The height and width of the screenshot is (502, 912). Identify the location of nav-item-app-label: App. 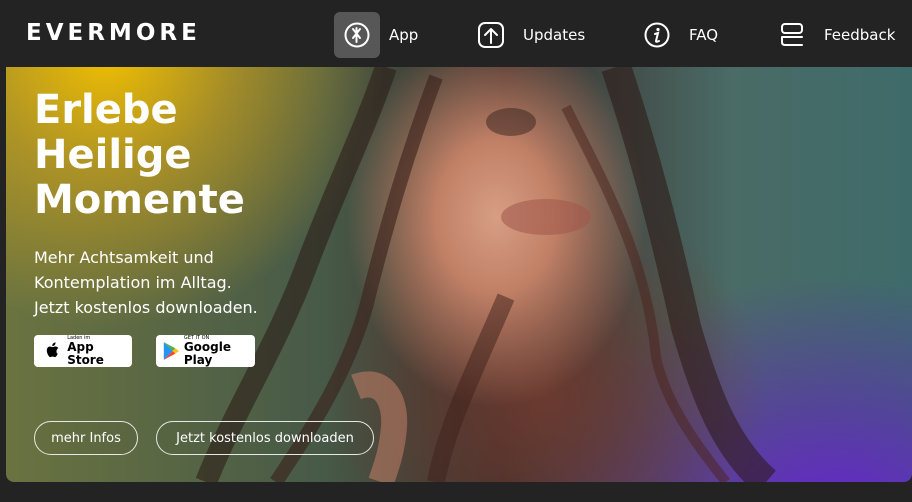
(404, 35).